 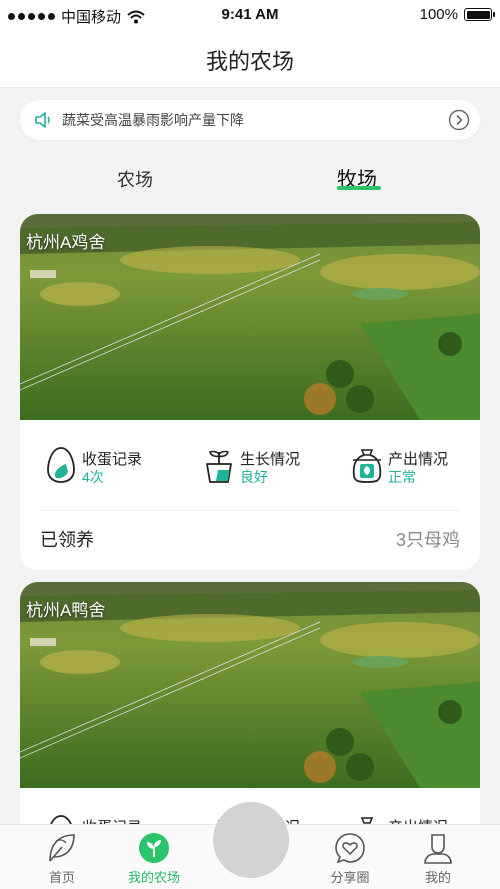 What do you see at coordinates (67, 540) in the screenshot?
I see `adoption-label: 已领养` at bounding box center [67, 540].